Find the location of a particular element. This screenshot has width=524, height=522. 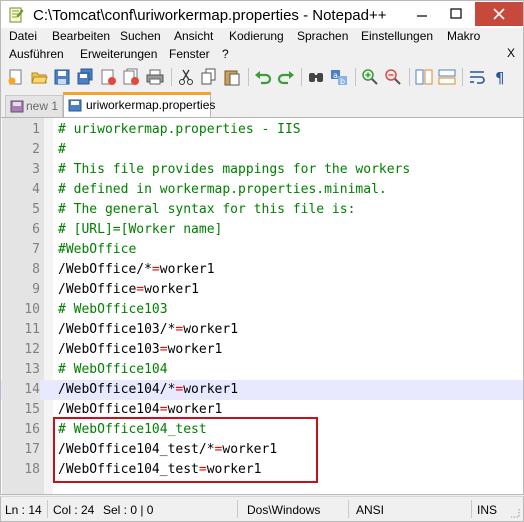

sync-vertical-icon is located at coordinates (424, 77).